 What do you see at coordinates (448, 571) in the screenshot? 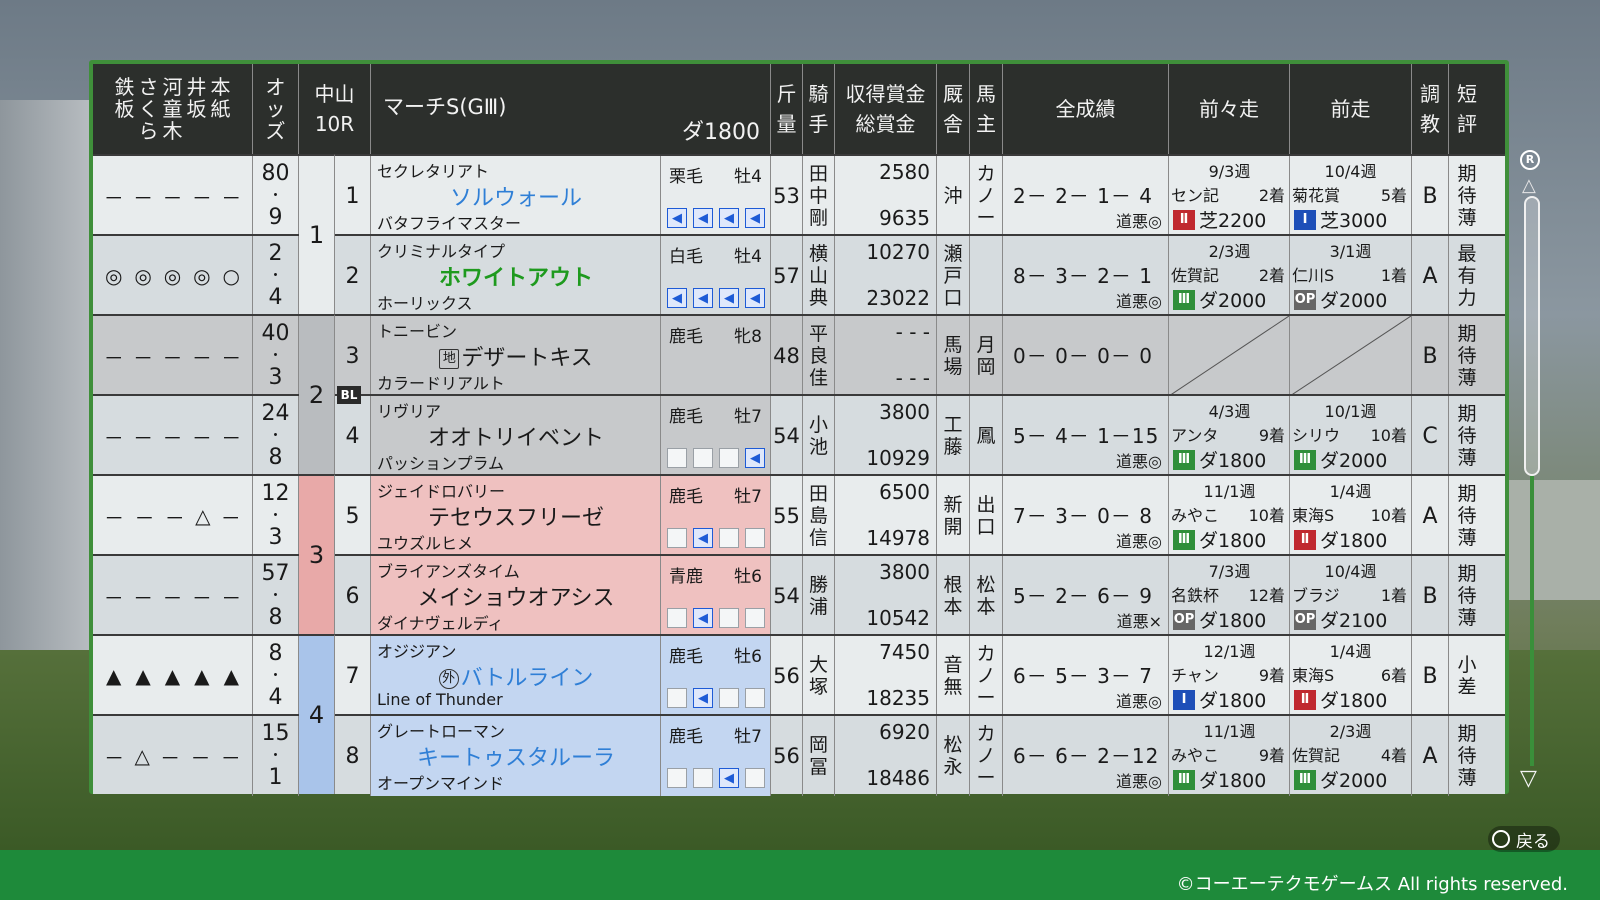
I see `sire-name: ブライアンズタイム` at bounding box center [448, 571].